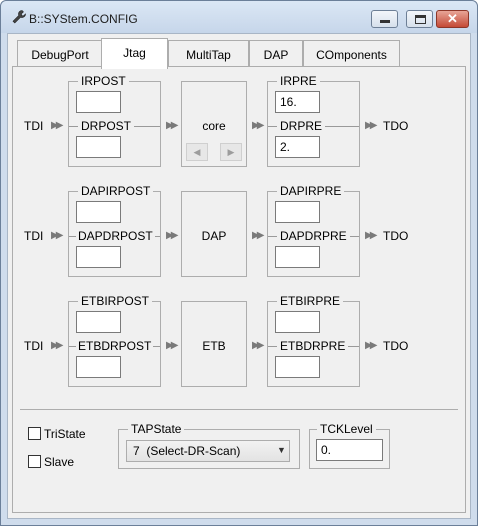  I want to click on tab-components: COmponents, so click(351, 53).